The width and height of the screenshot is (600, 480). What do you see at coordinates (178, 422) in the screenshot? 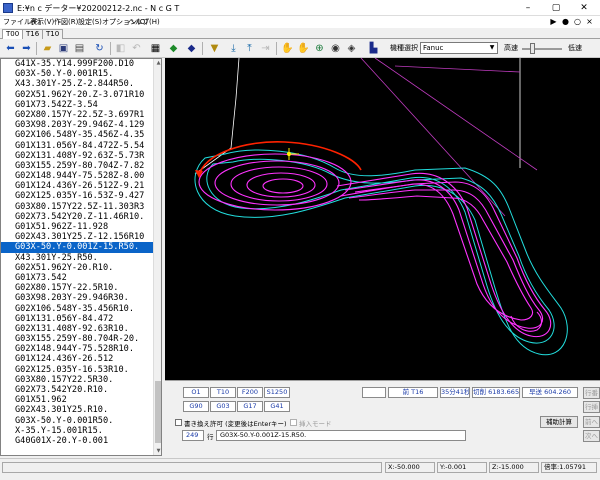
I see `overwrite-checkbox` at bounding box center [178, 422].